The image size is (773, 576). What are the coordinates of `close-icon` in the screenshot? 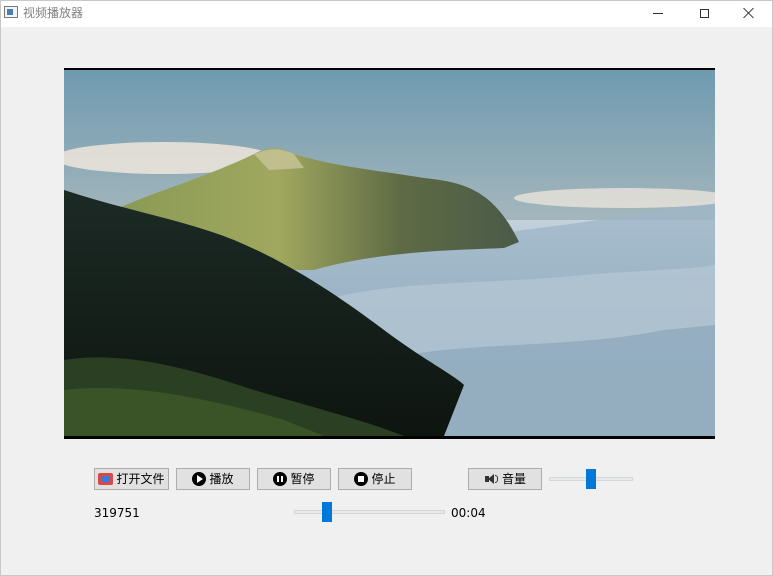 It's located at (749, 13).